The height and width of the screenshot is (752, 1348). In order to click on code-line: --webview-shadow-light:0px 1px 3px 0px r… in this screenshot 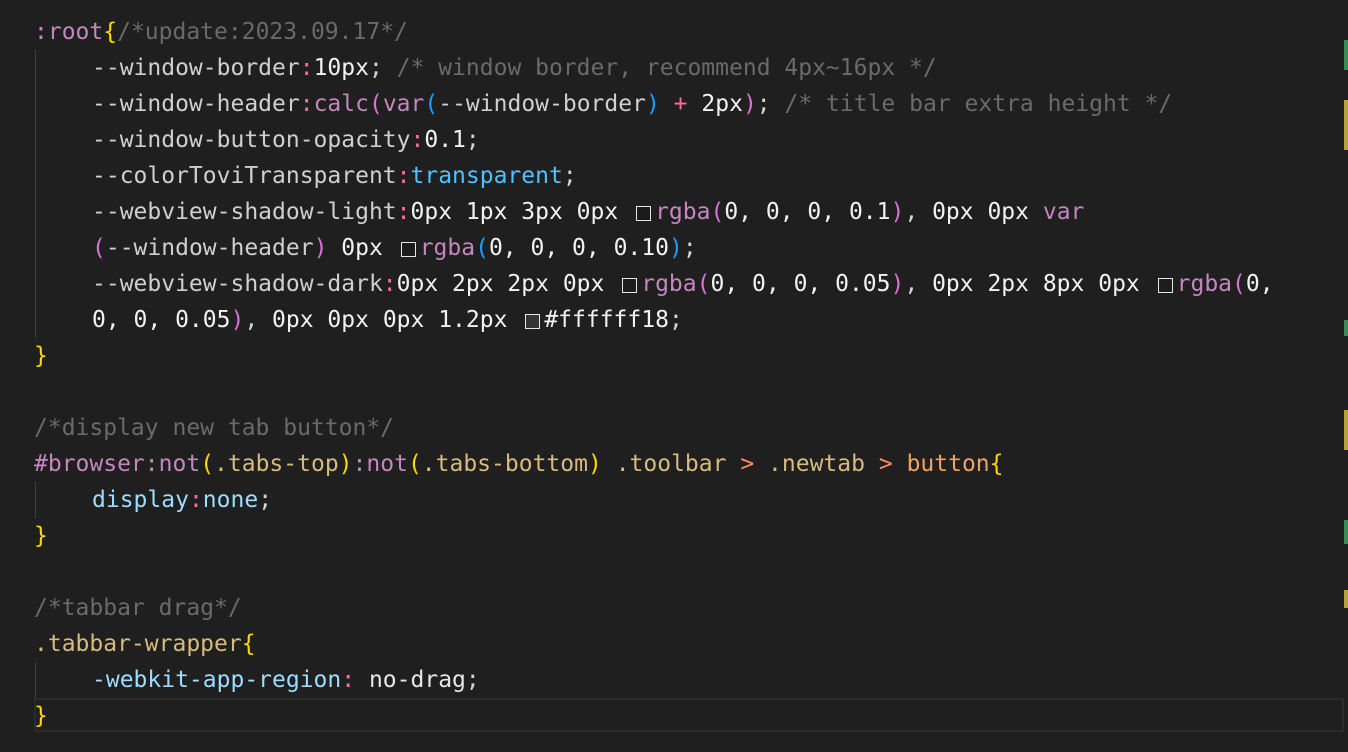, I will do `click(588, 212)`.